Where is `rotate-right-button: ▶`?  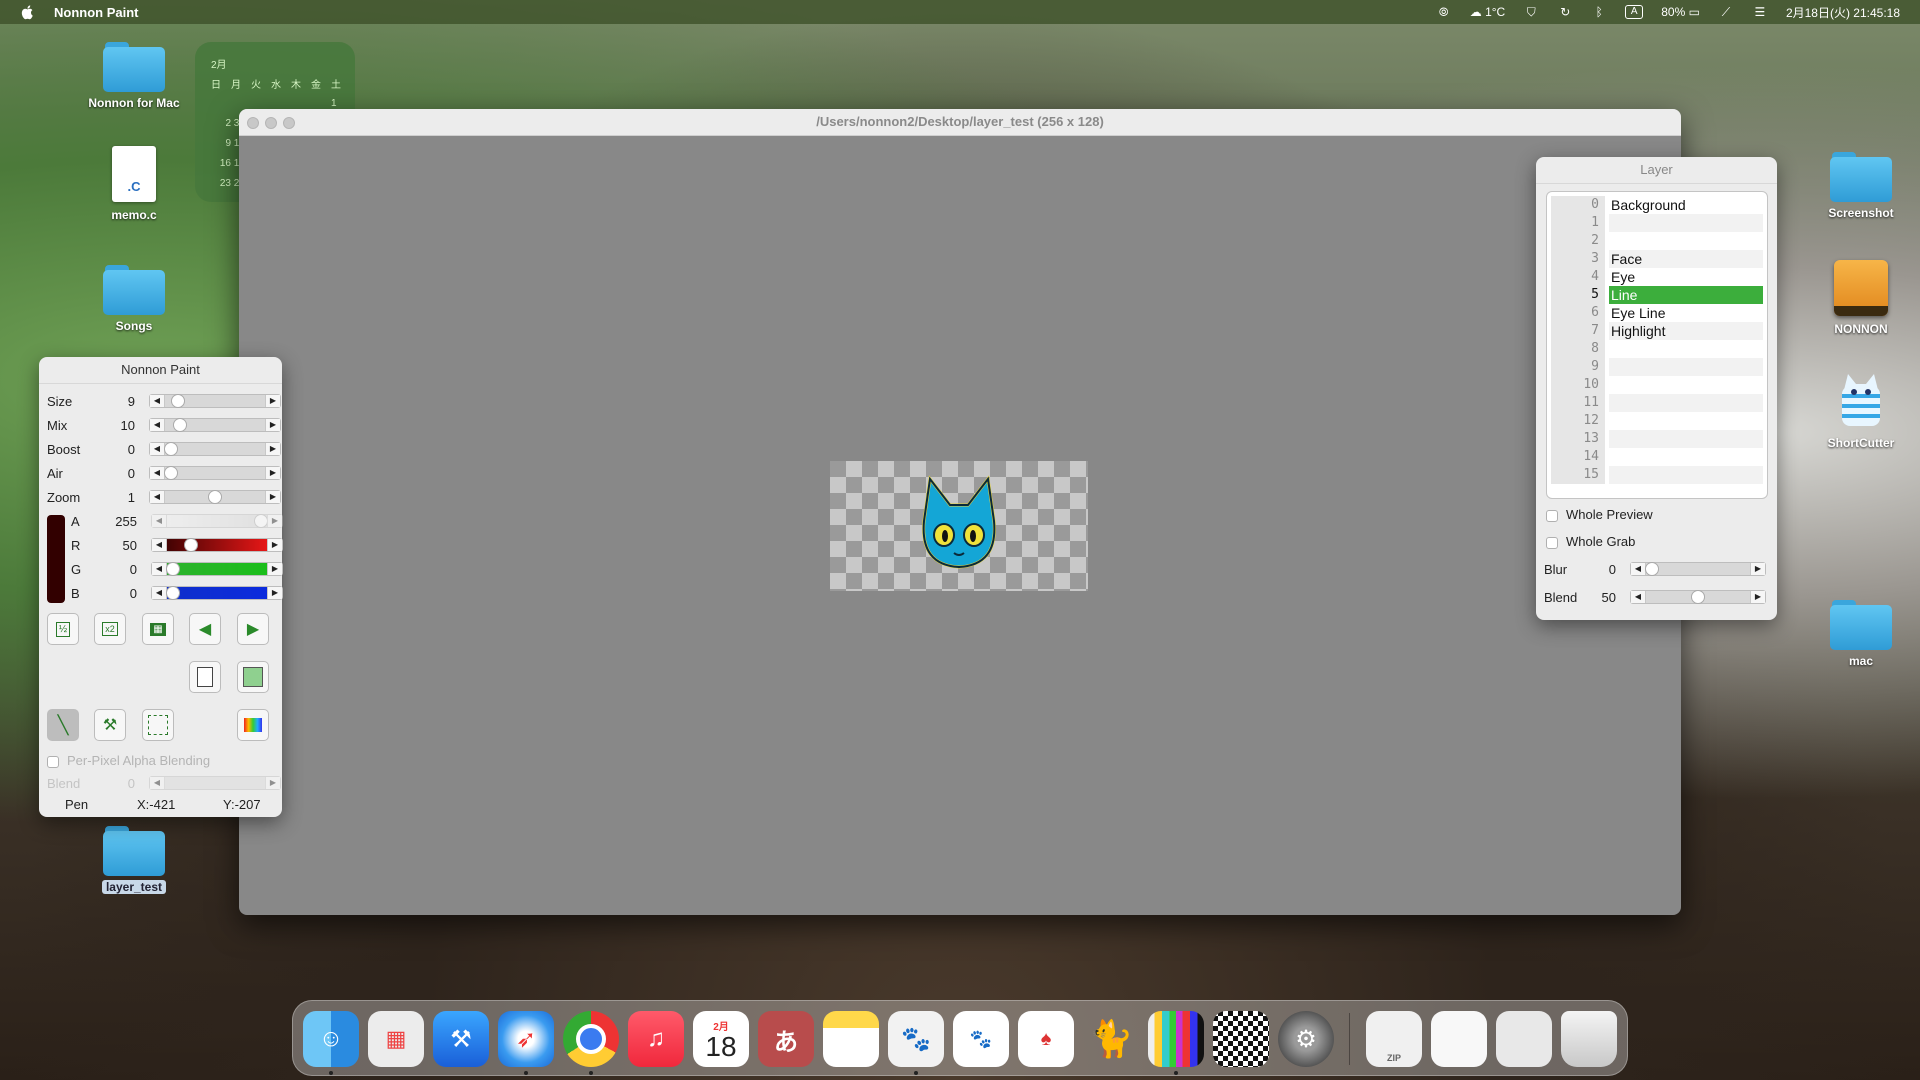 rotate-right-button: ▶ is located at coordinates (253, 629).